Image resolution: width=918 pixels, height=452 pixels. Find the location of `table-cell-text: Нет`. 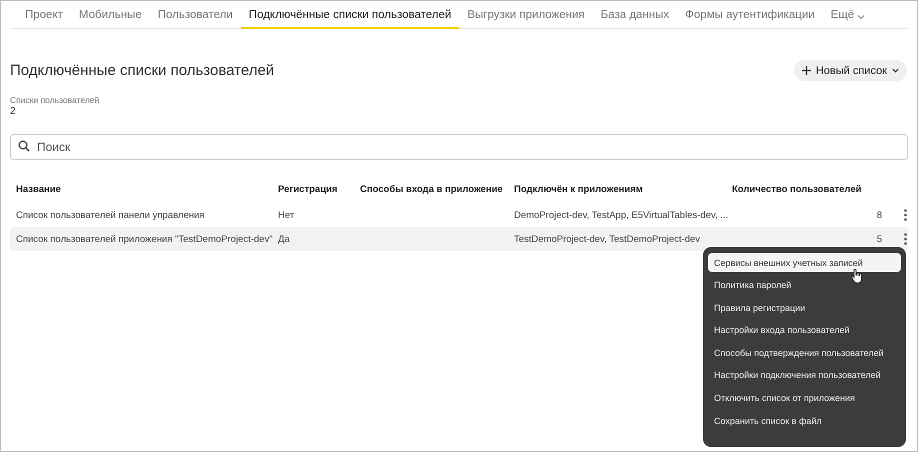

table-cell-text: Нет is located at coordinates (287, 215).